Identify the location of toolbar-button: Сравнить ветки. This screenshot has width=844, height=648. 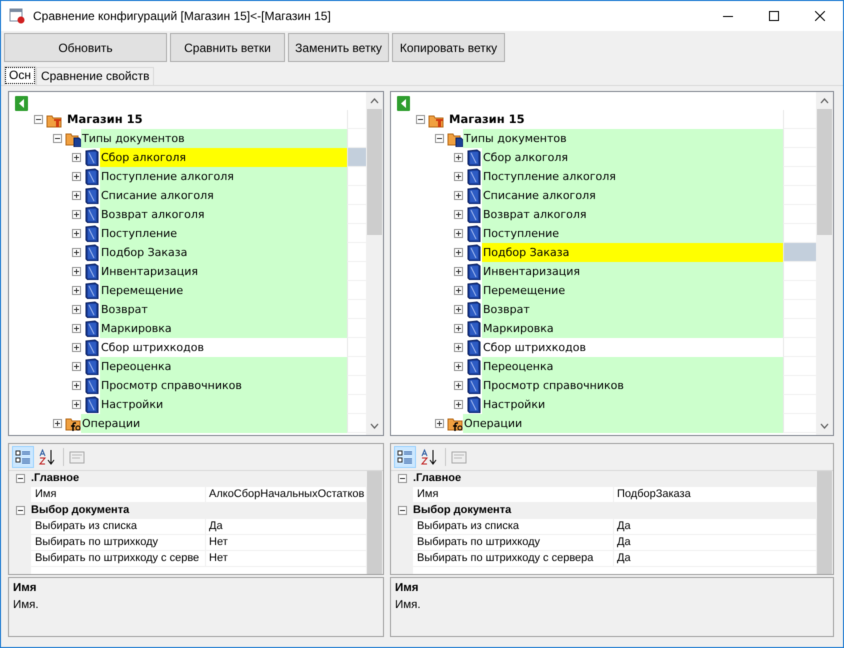
(227, 47).